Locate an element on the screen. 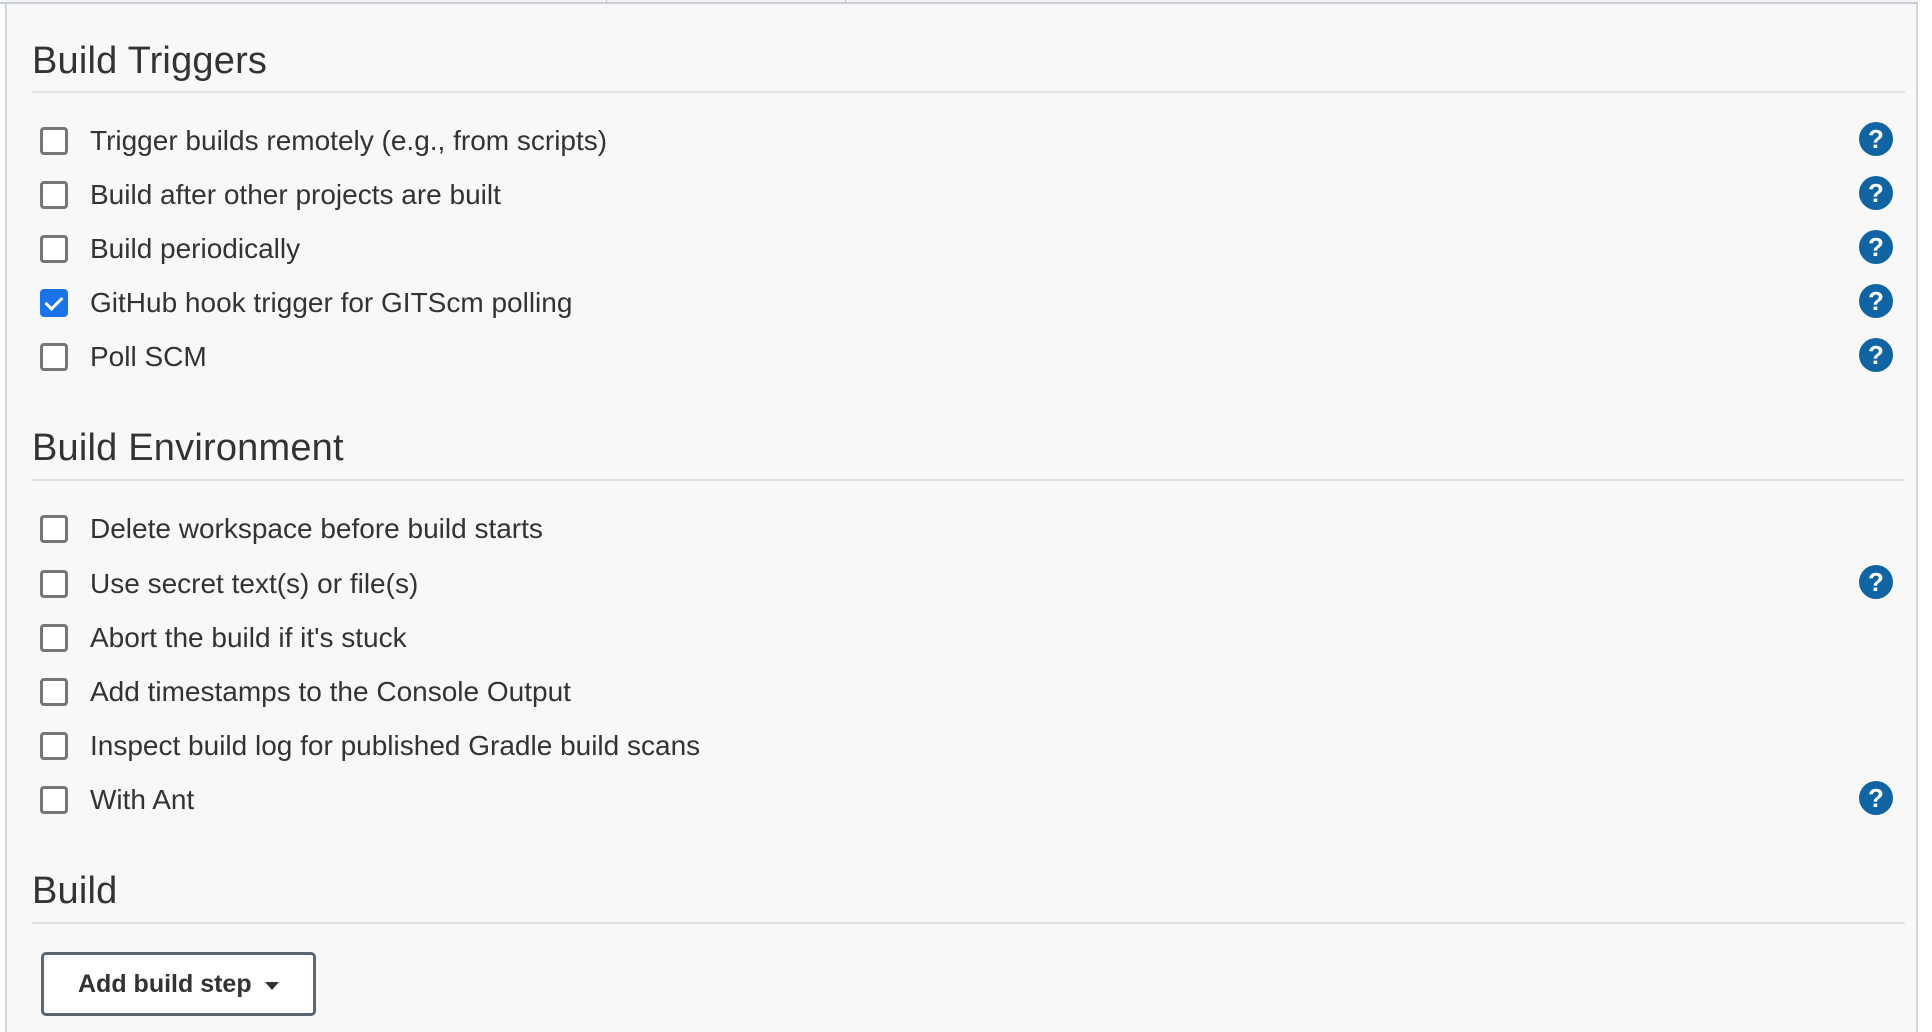  option-label: Build periodically is located at coordinates (195, 249).